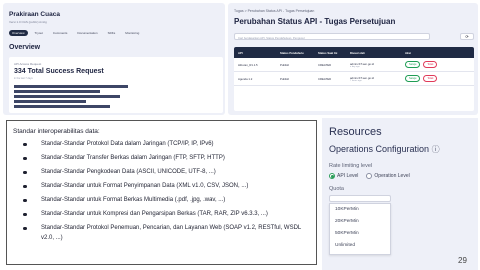 The width and height of the screenshot is (480, 270). What do you see at coordinates (292, 52) in the screenshot?
I see `column-prev-status: Status Pendahulu` at bounding box center [292, 52].